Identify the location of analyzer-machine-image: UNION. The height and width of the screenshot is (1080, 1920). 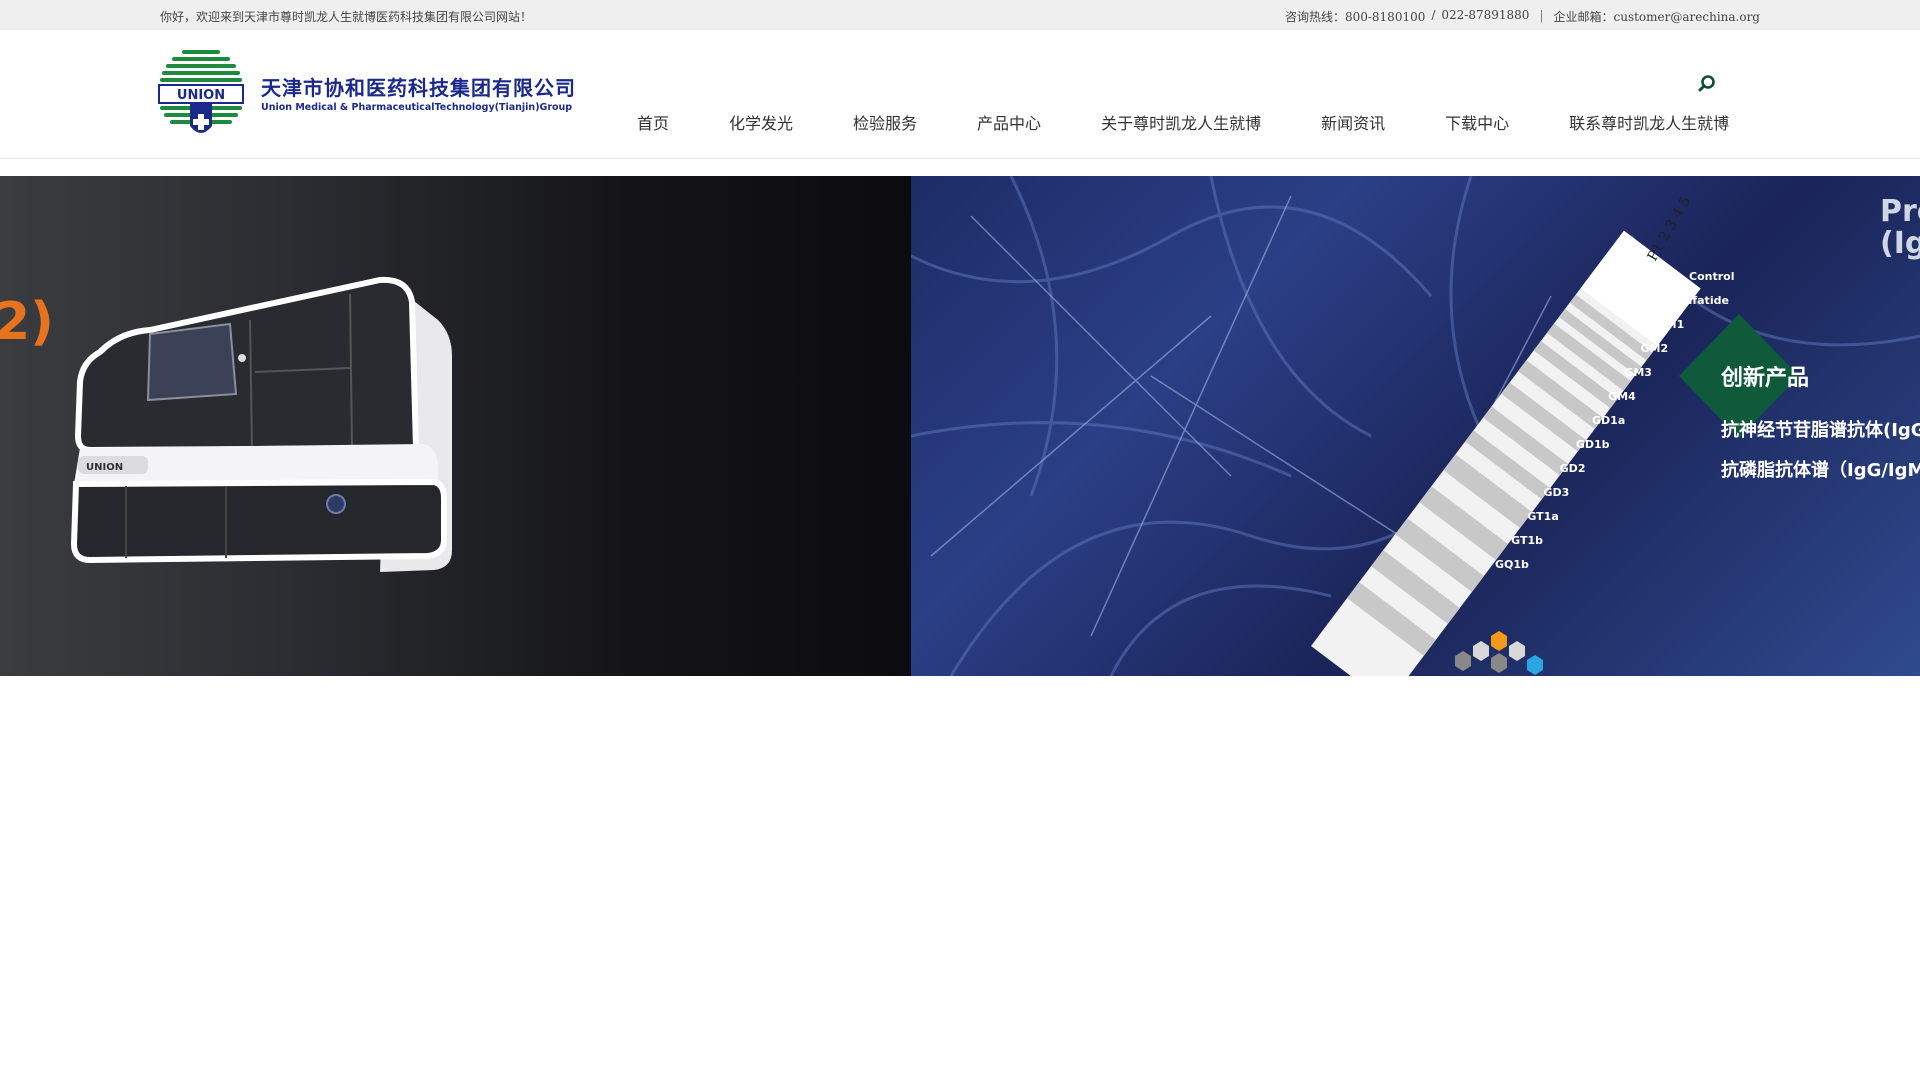
(261, 424).